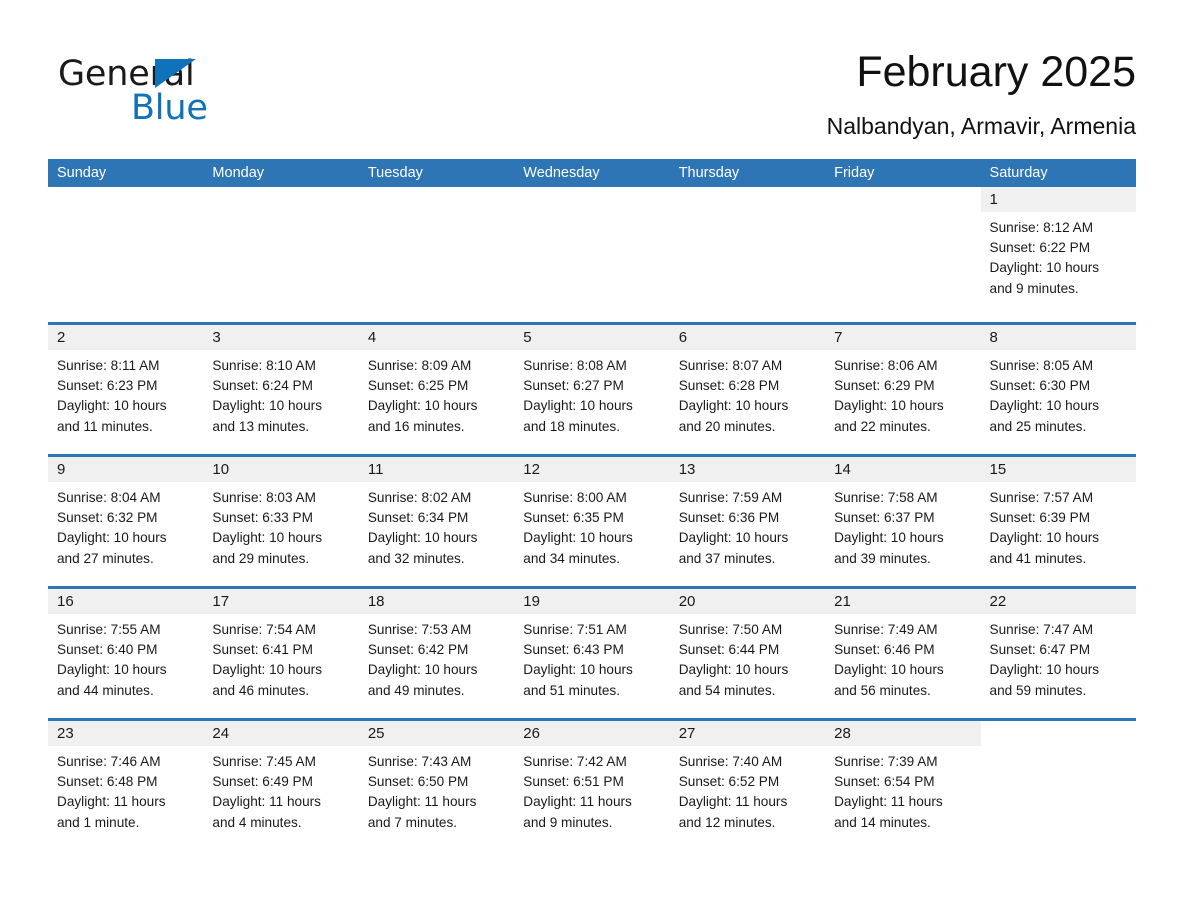 The image size is (1188, 918). What do you see at coordinates (107, 650) in the screenshot?
I see `sunset-text: Sunset: 6:40 PM` at bounding box center [107, 650].